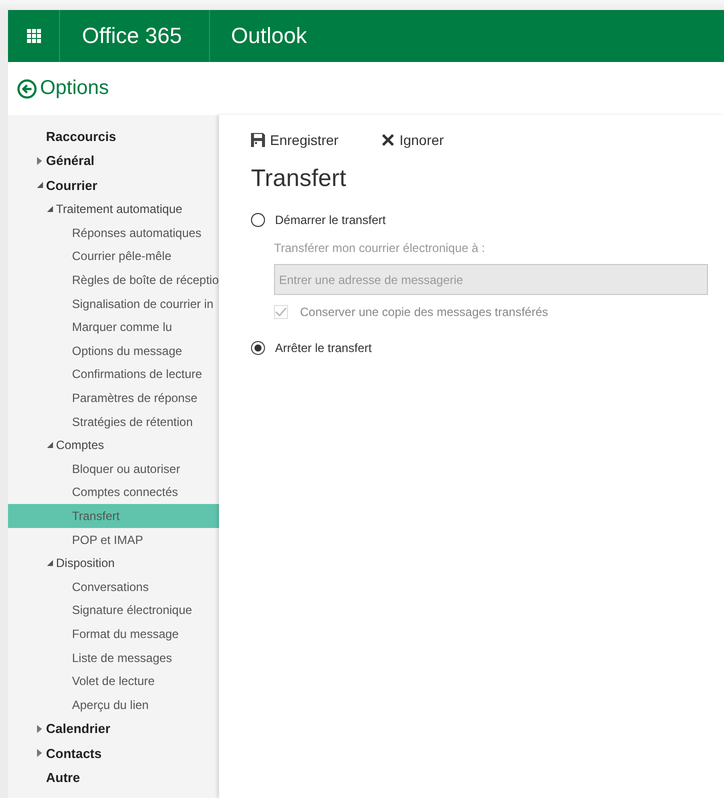 This screenshot has width=724, height=798. I want to click on sidebar-item: Comptes connectés, so click(113, 492).